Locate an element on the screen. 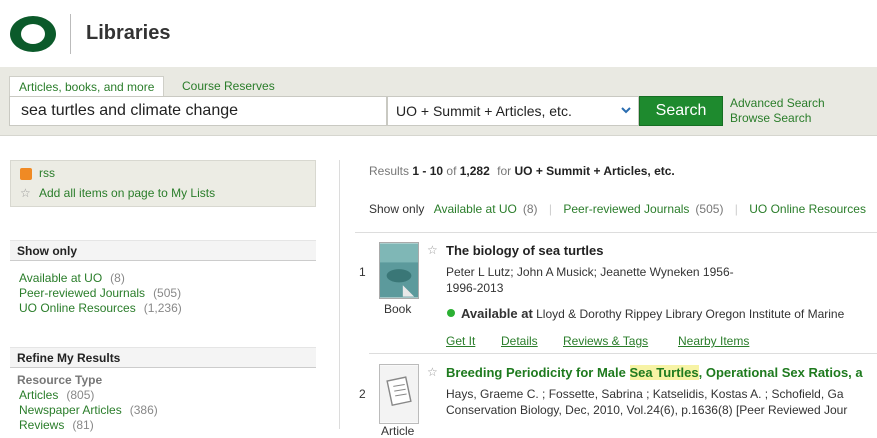 This screenshot has width=877, height=438. resource-type-newspaper: Newspaper Articles (386) is located at coordinates (88, 410).